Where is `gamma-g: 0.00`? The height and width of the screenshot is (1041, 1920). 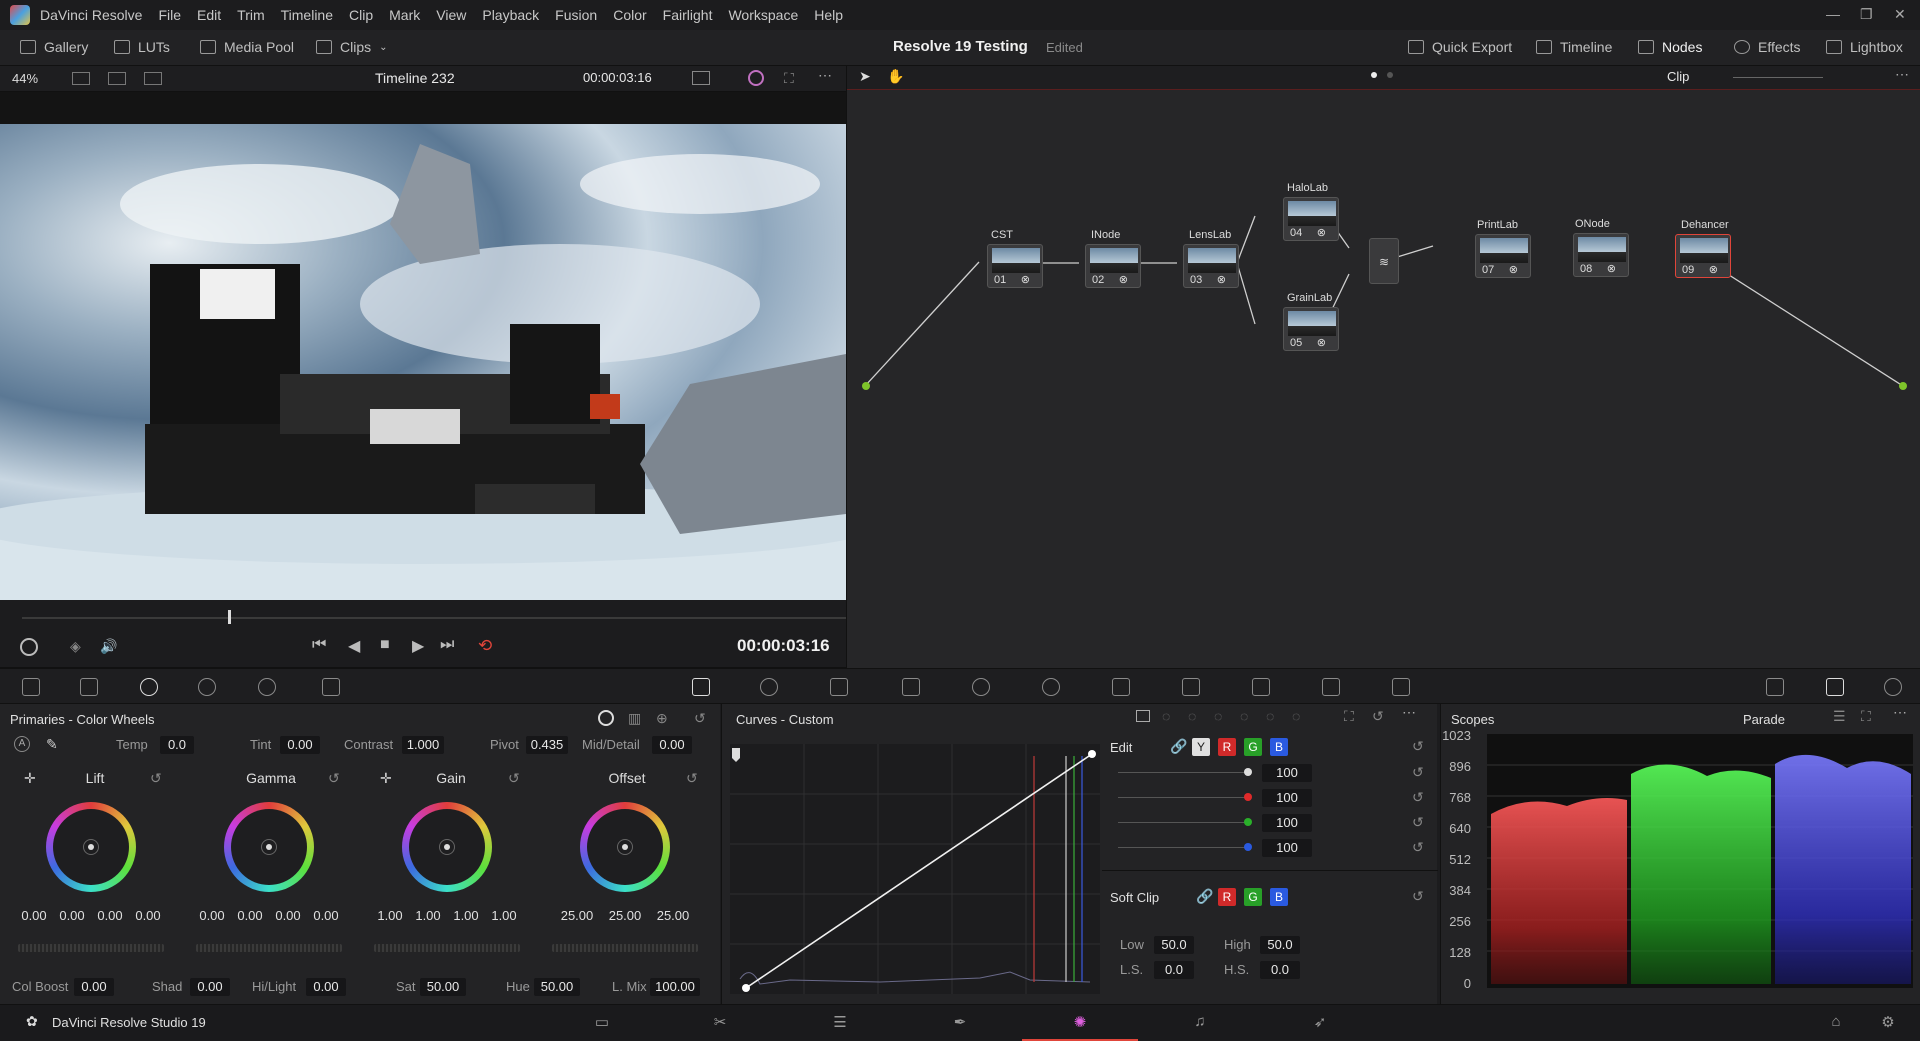 gamma-g: 0.00 is located at coordinates (288, 915).